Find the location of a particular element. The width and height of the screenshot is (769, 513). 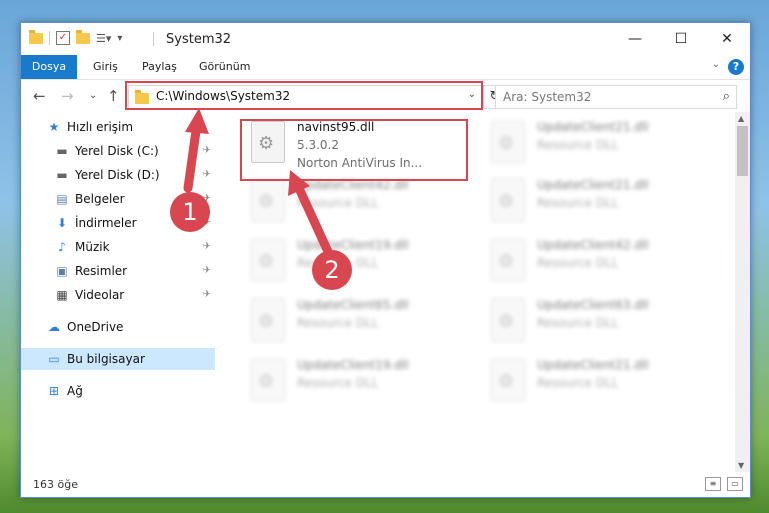

arrow-2-shaft is located at coordinates (314, 221).